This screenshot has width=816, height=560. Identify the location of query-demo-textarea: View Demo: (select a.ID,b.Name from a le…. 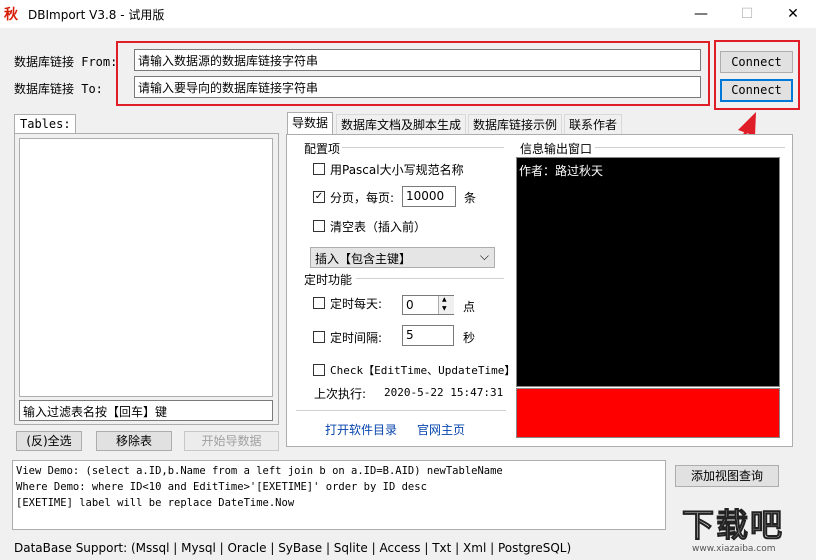
(339, 495).